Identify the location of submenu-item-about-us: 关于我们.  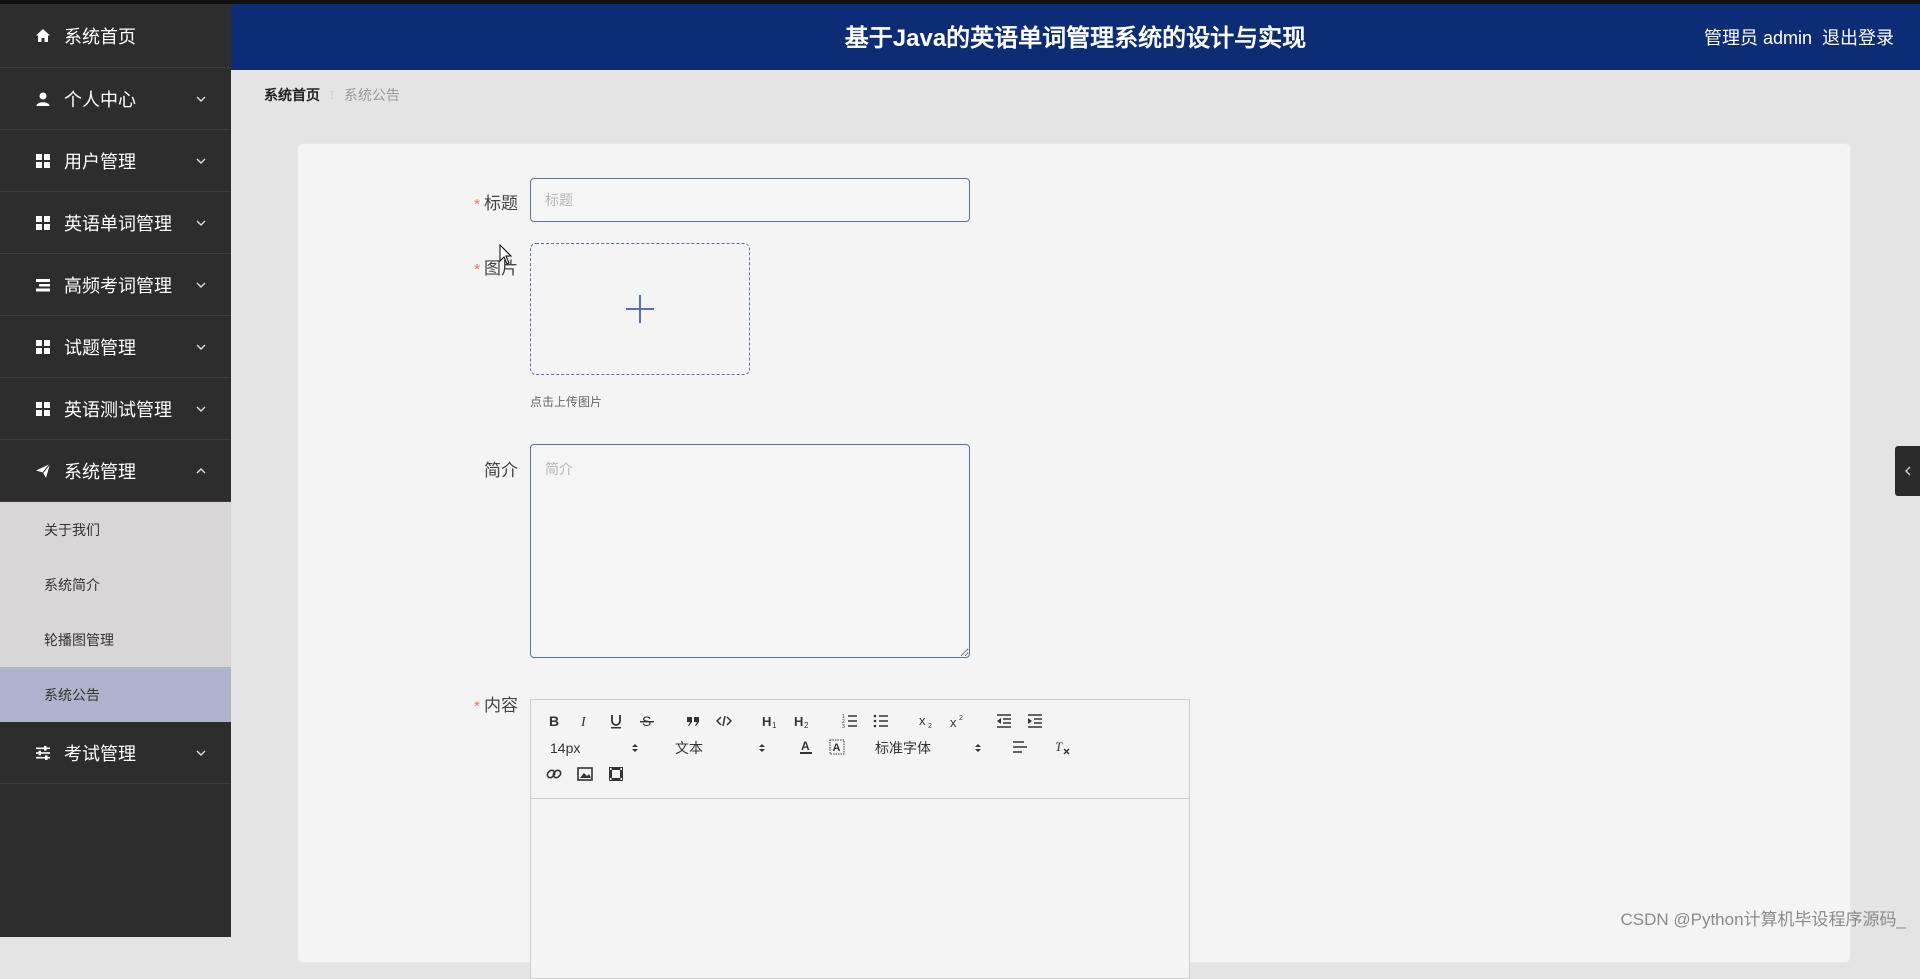
(115, 529).